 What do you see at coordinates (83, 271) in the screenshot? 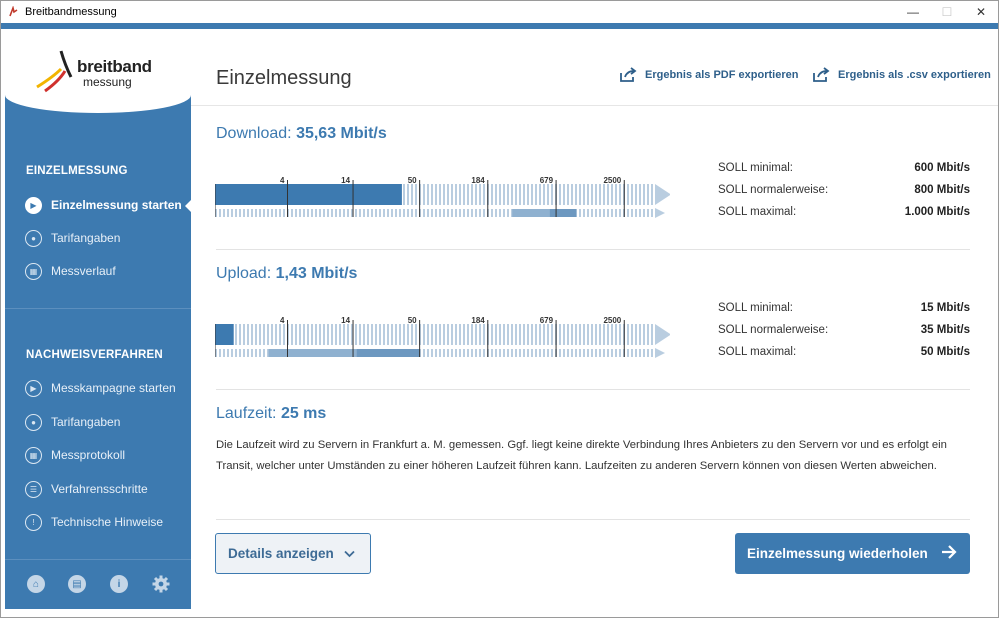
I see `sidebar-item-label: Messverlauf` at bounding box center [83, 271].